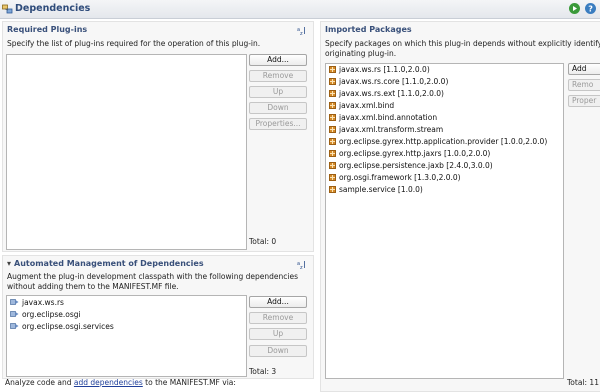 This screenshot has height=392, width=600. Describe the element at coordinates (263, 371) in the screenshot. I see `automated-total: Total: 3` at that location.